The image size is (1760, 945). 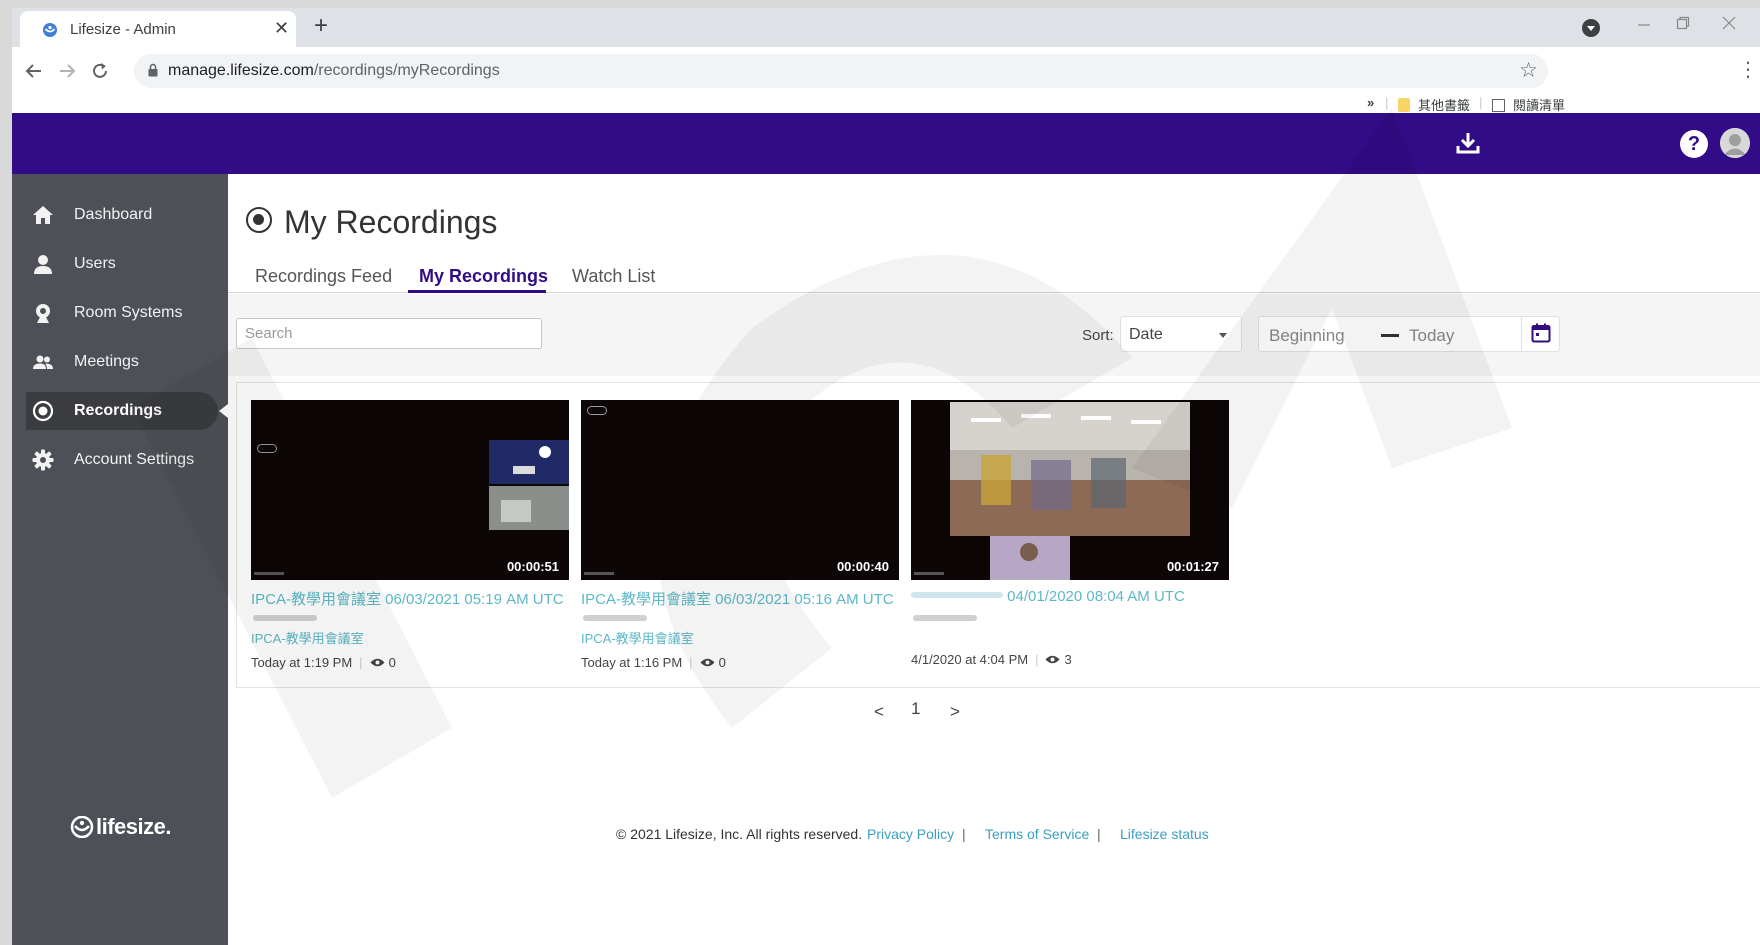 What do you see at coordinates (302, 662) in the screenshot?
I see `recording-date: Today at 1:19 PM` at bounding box center [302, 662].